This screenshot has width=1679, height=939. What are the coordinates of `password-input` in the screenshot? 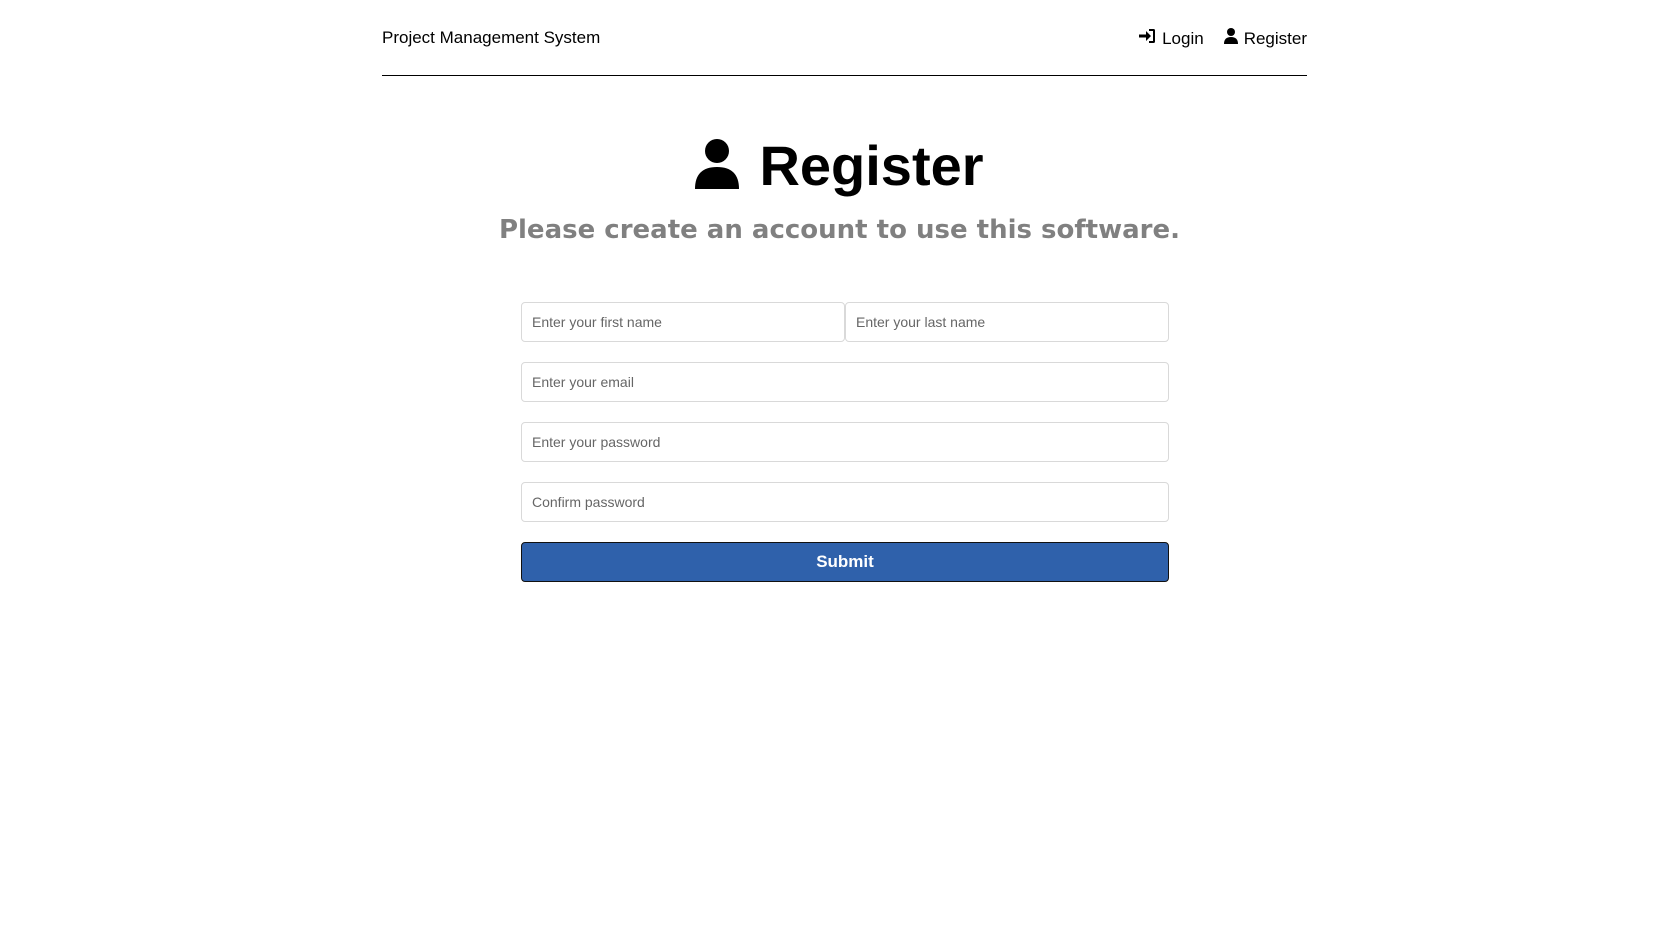 It's located at (845, 442).